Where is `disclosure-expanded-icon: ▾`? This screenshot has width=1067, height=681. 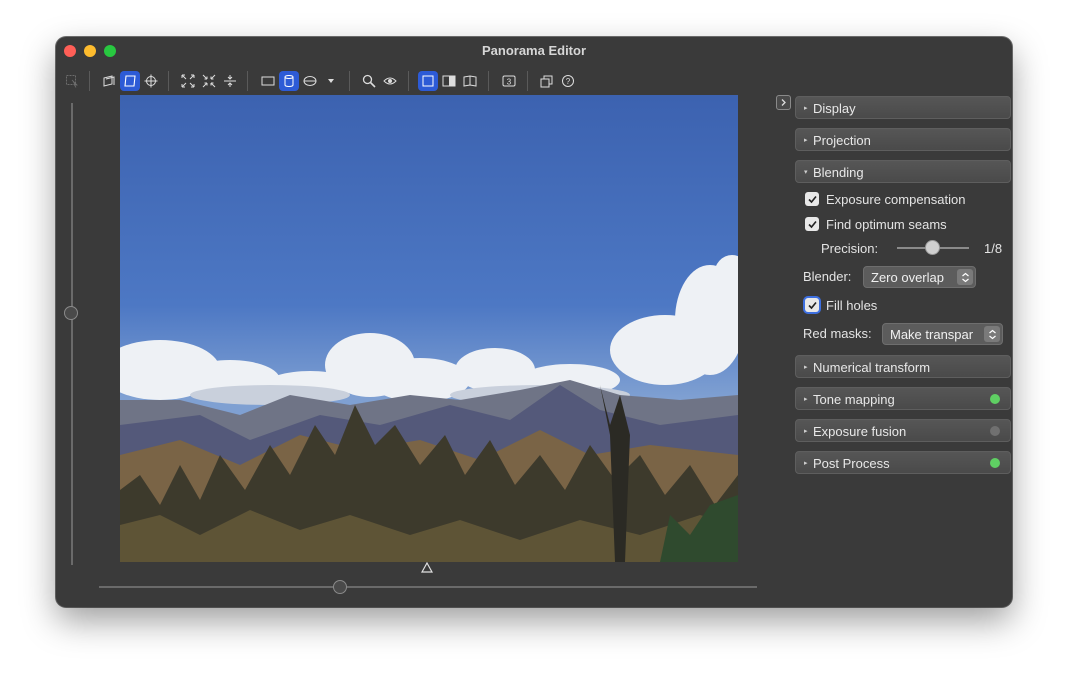 disclosure-expanded-icon: ▾ is located at coordinates (806, 172).